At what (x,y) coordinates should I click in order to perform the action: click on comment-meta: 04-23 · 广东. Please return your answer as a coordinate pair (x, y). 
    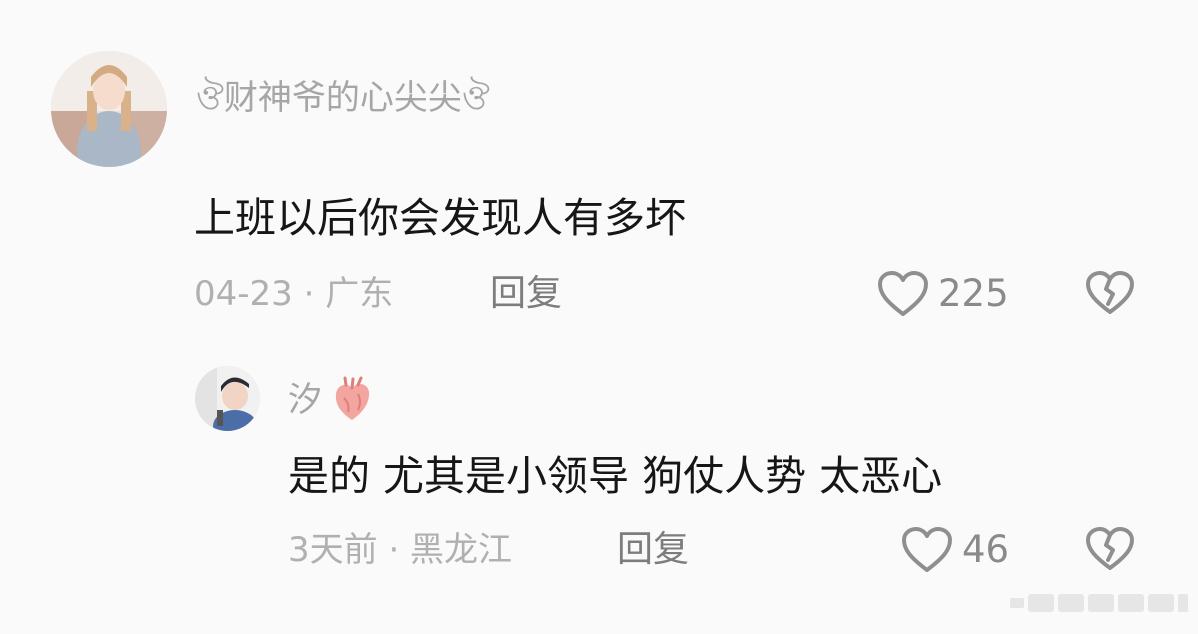
    Looking at the image, I should click on (294, 294).